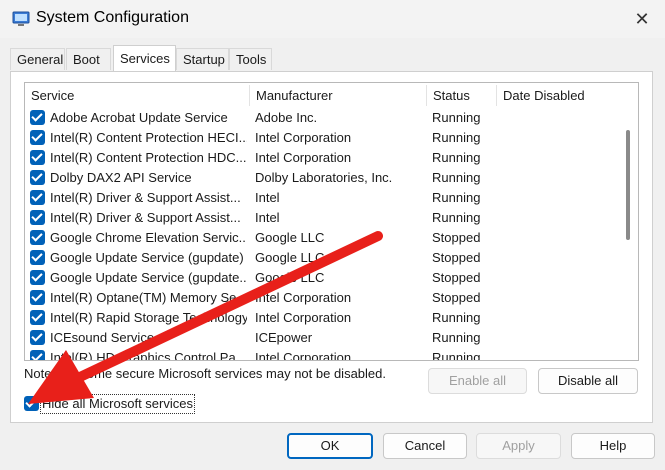 The height and width of the screenshot is (470, 665). What do you see at coordinates (144, 58) in the screenshot?
I see `tab-services: Services` at bounding box center [144, 58].